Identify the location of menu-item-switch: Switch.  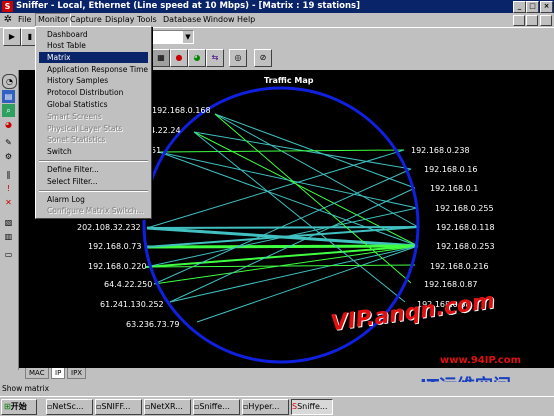
(93, 151).